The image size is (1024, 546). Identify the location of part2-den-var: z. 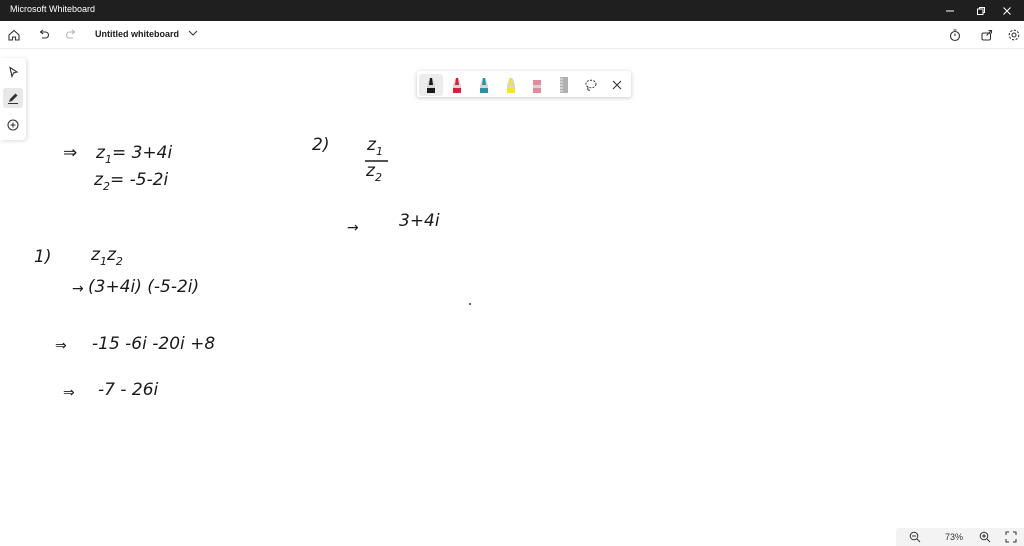
(370, 171).